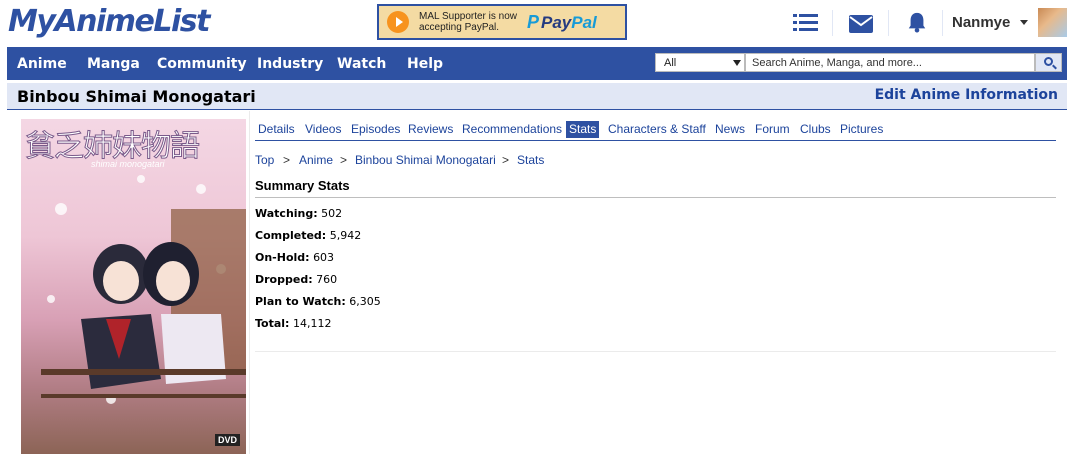 The width and height of the screenshot is (1075, 454). Describe the element at coordinates (143, 289) in the screenshot. I see `cover-artwork` at that location.